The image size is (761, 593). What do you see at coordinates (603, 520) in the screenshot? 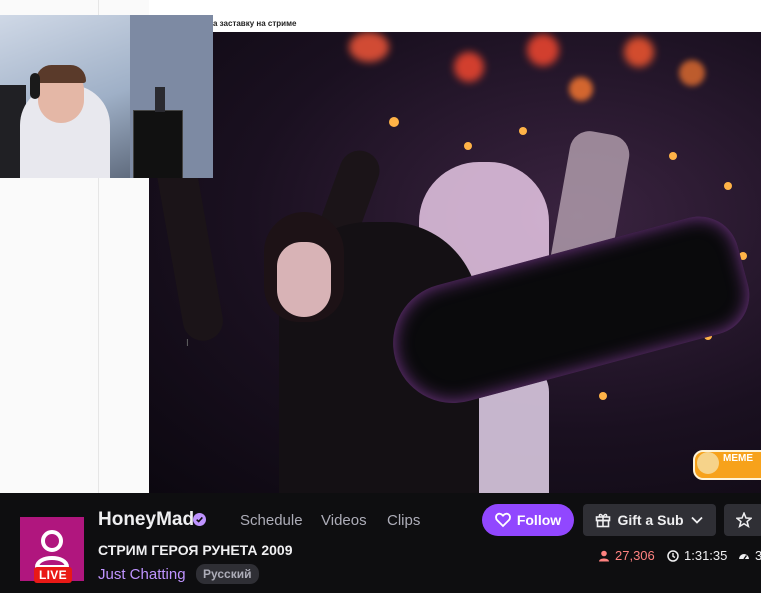
I see `gift-icon` at bounding box center [603, 520].